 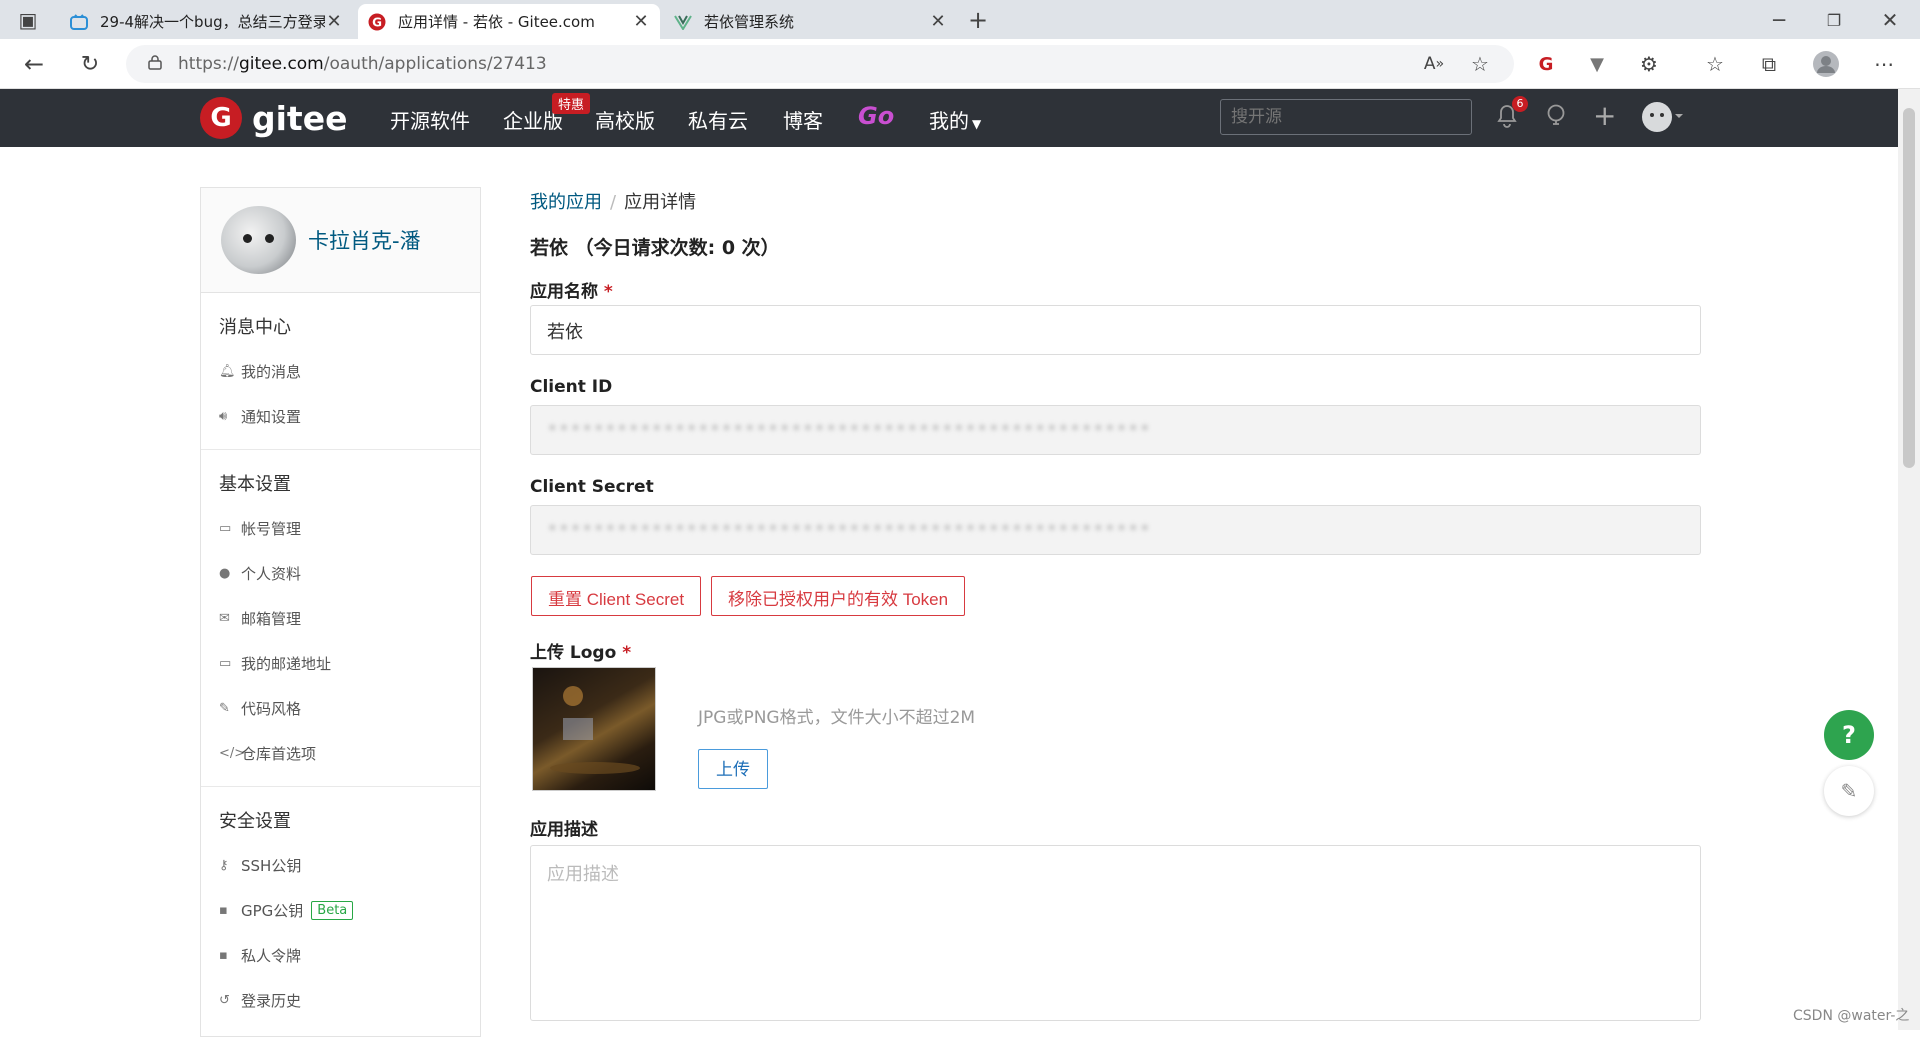 What do you see at coordinates (34, 64) in the screenshot?
I see `back-icon: ←` at bounding box center [34, 64].